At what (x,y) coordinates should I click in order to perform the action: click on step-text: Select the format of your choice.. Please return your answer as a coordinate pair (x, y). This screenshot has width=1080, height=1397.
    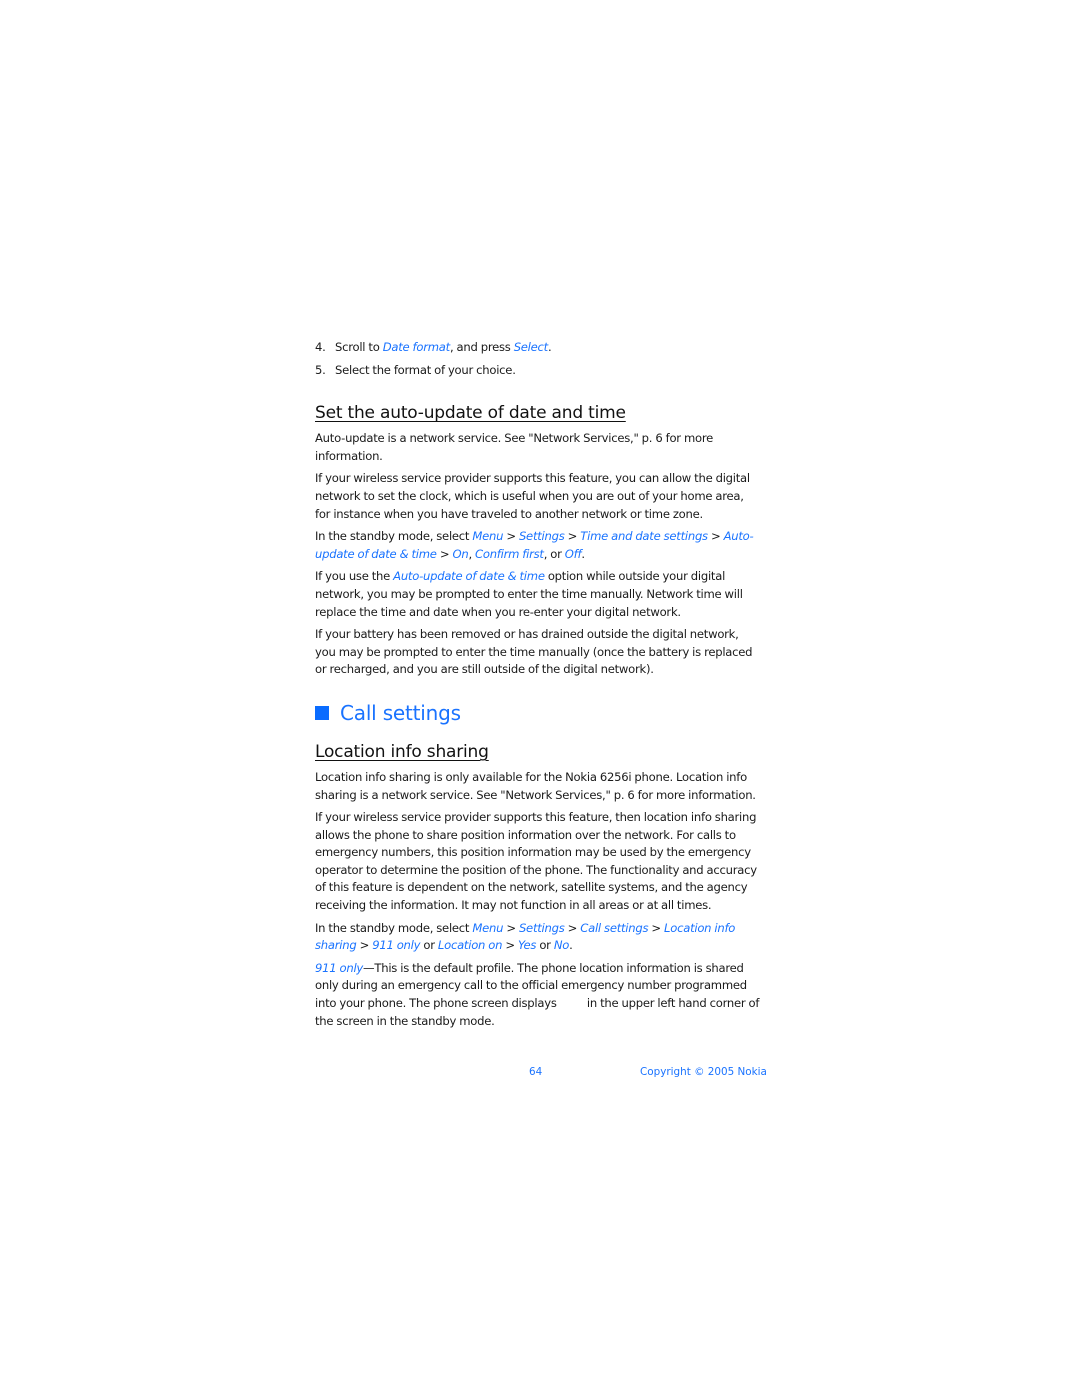
    Looking at the image, I should click on (425, 369).